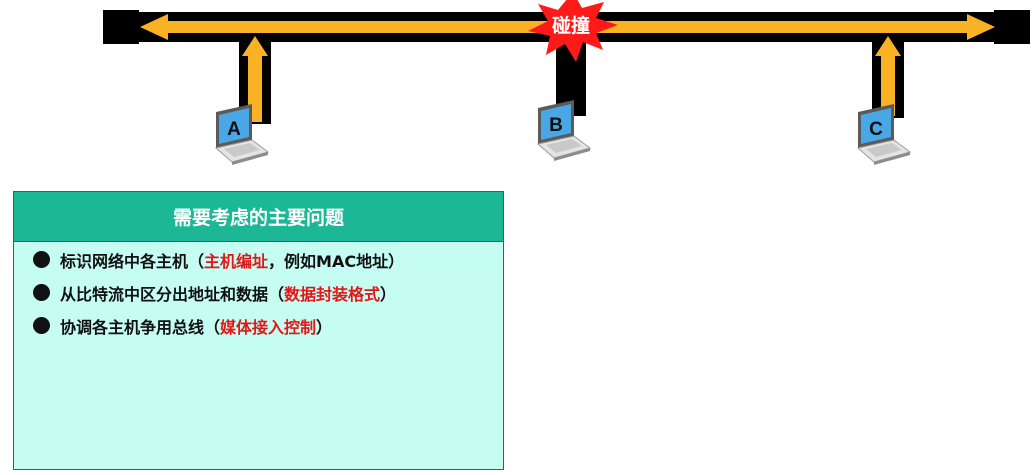 The height and width of the screenshot is (475, 1032). What do you see at coordinates (234, 129) in the screenshot?
I see `host-a-label: A` at bounding box center [234, 129].